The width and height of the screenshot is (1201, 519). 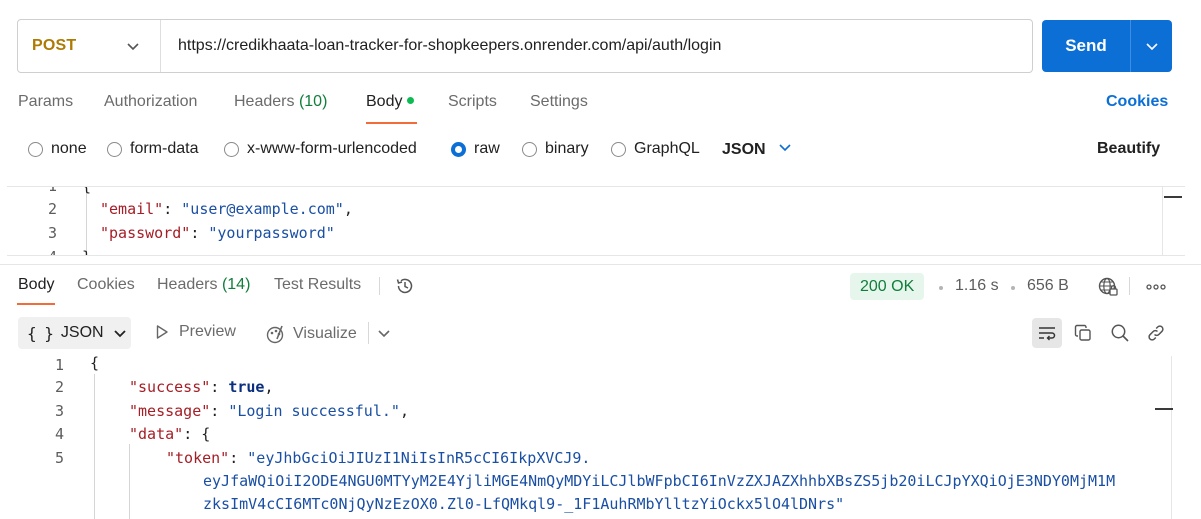 I want to click on response-tab-headers: Headers (14), so click(x=203, y=285).